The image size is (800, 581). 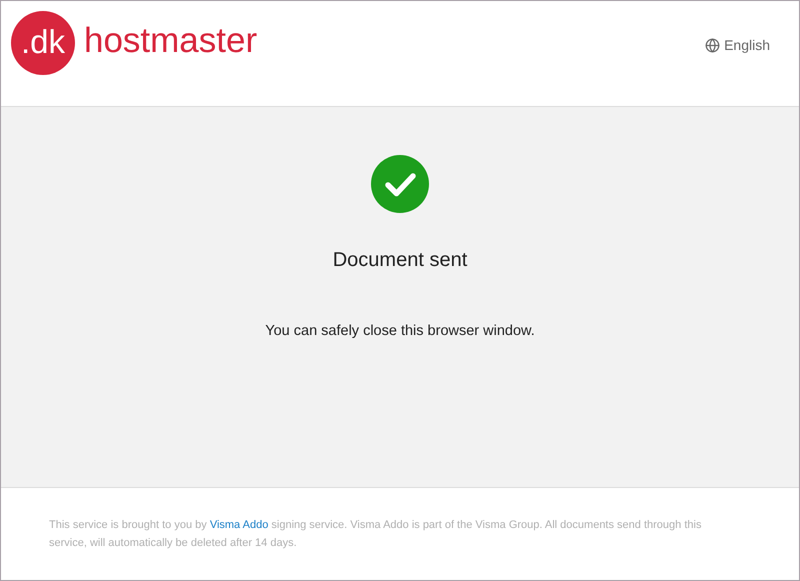 I want to click on footer-notice: This service is brought to you by Visma Addo signing service. Visma Addo is part of the Visma Group. All documents send through this service, will automatically be deleted after 14 days., so click(x=375, y=534).